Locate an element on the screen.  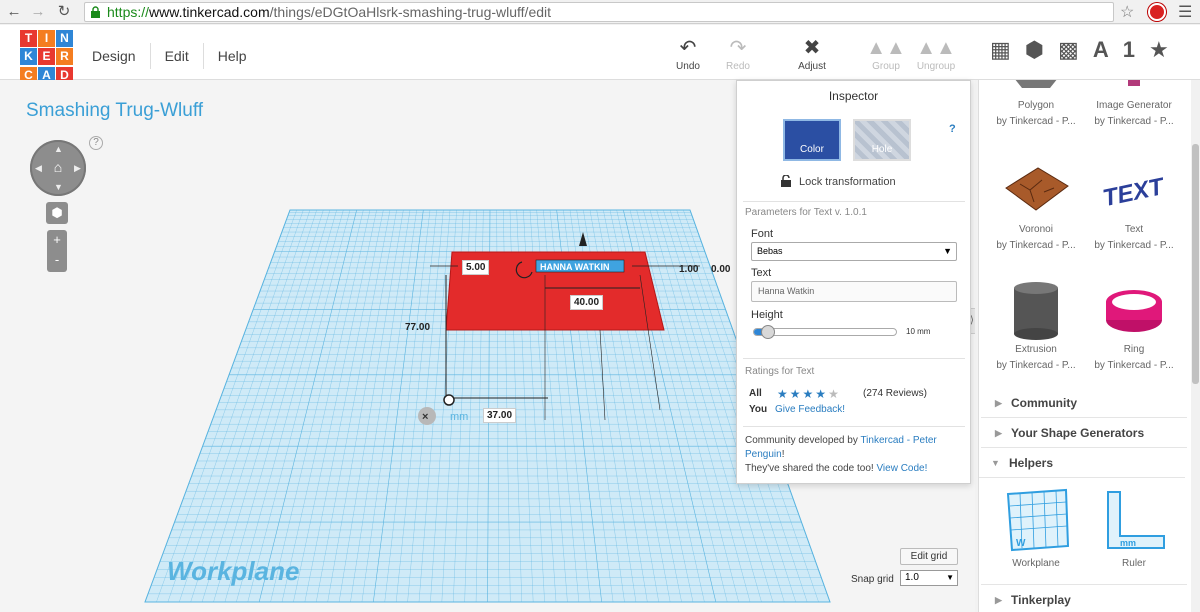
zoom-in-icon: + is located at coordinates (57, 240).